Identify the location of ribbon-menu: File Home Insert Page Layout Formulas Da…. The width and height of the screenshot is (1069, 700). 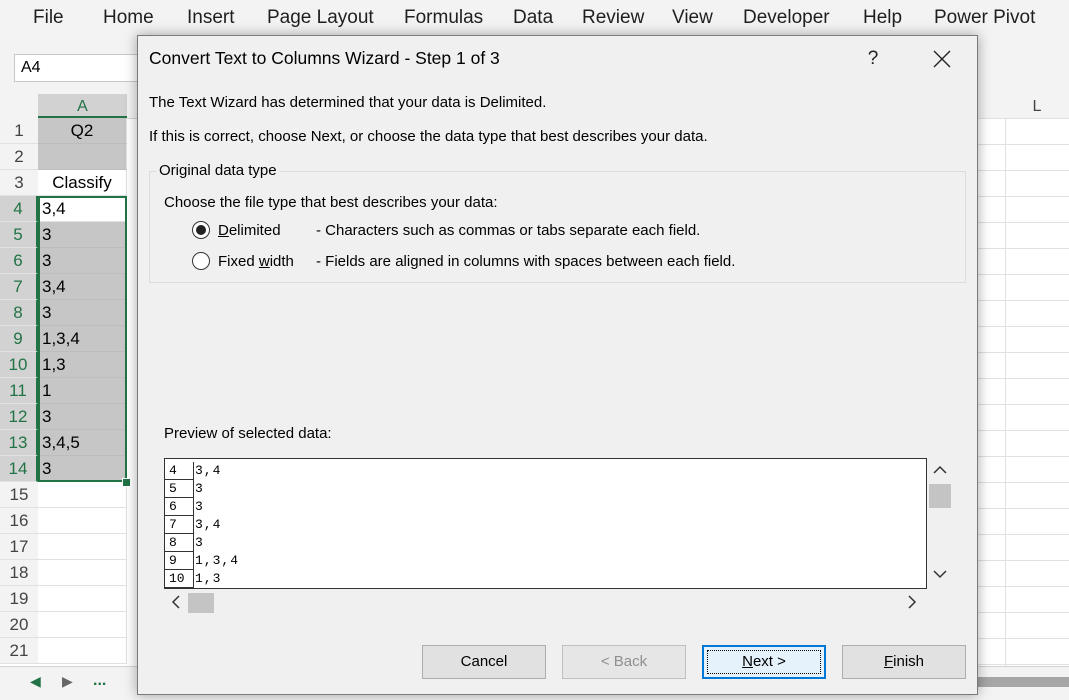
(534, 19).